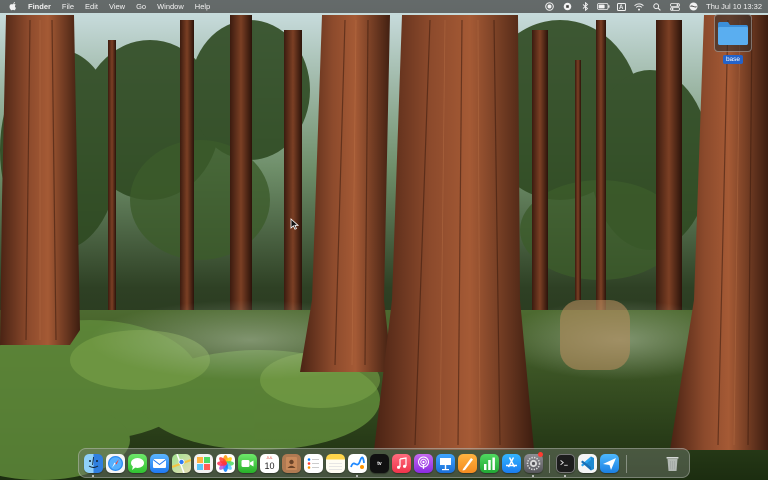 The width and height of the screenshot is (768, 480). Describe the element at coordinates (549, 6) in the screenshot. I see `record-icon` at that location.